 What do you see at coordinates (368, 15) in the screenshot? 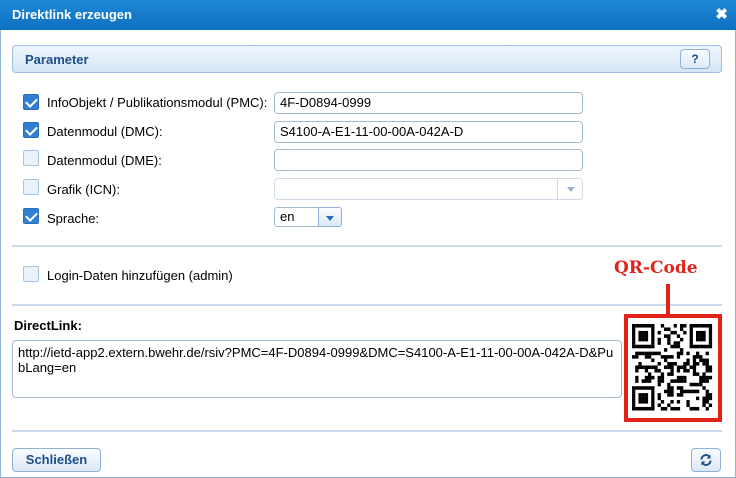
I see `dialog-titlebar: Direktlink erzeugen ✖` at bounding box center [368, 15].